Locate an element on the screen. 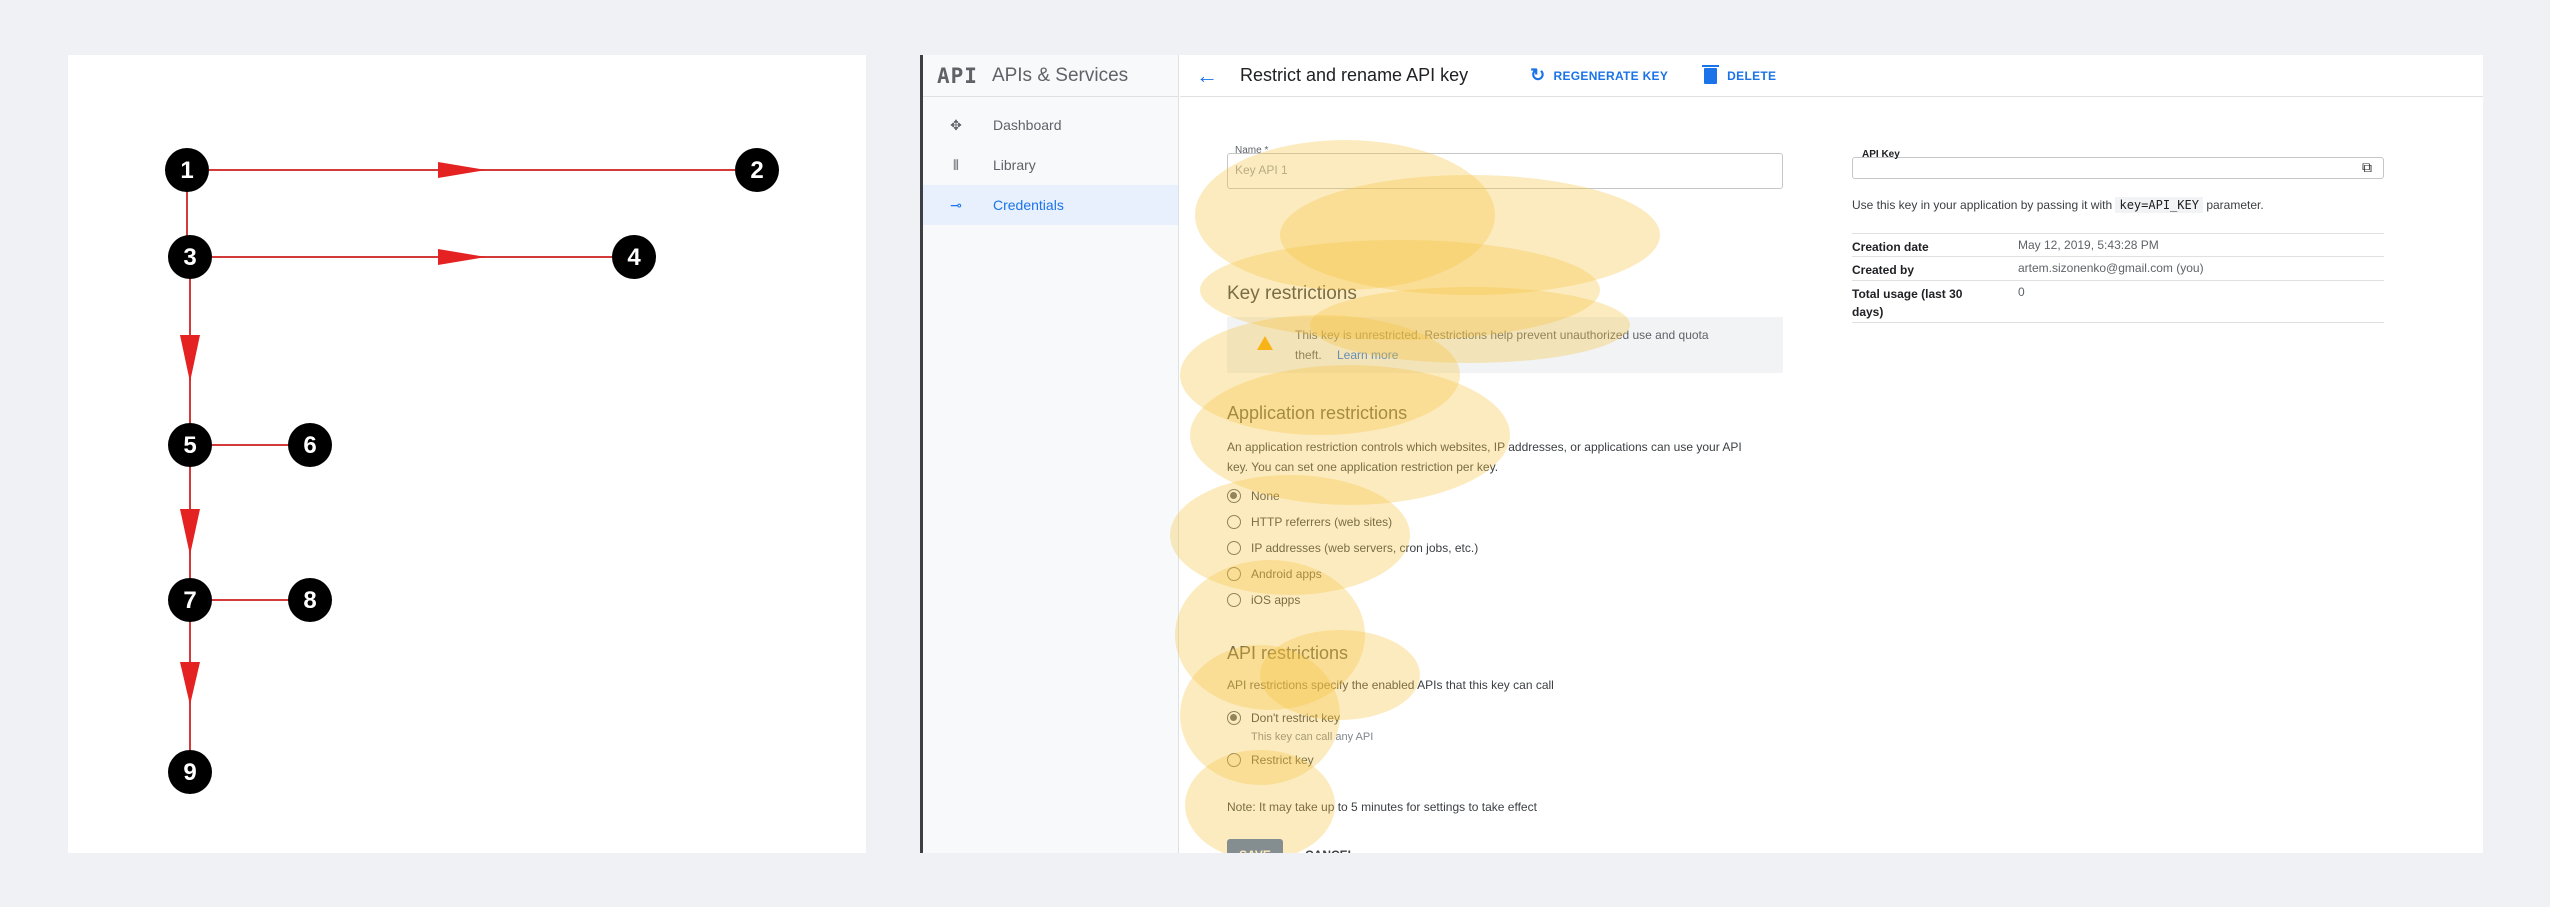  svg-text: 7 is located at coordinates (189, 600).